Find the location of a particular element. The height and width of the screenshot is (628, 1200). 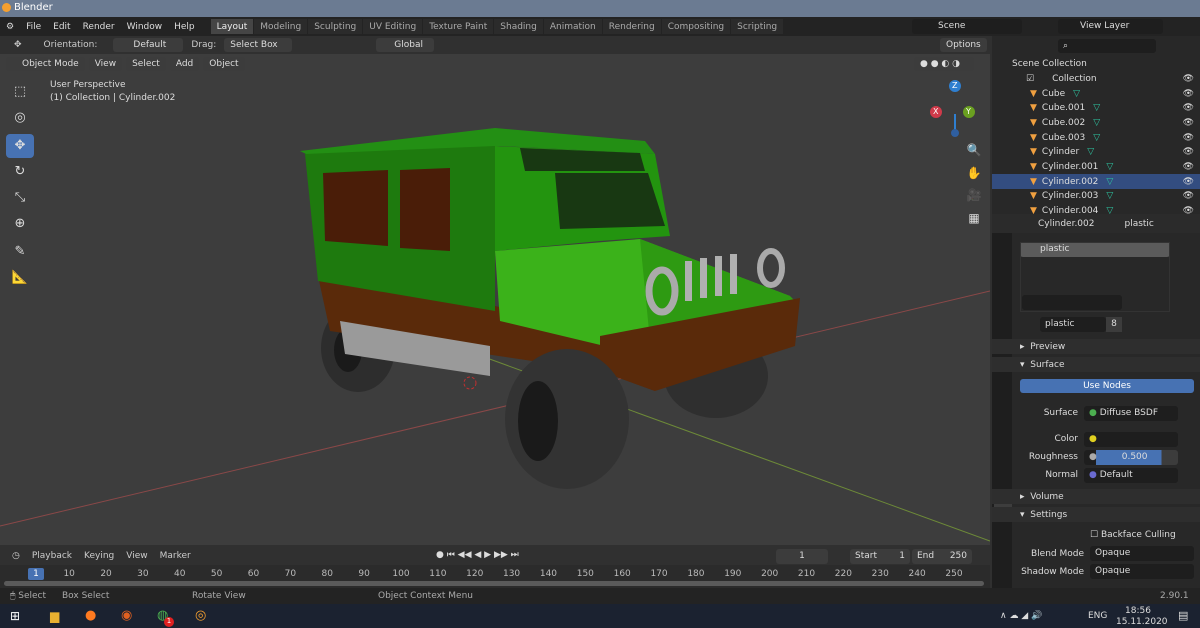

rotate-tool-icon: ↻ is located at coordinates (20, 172).